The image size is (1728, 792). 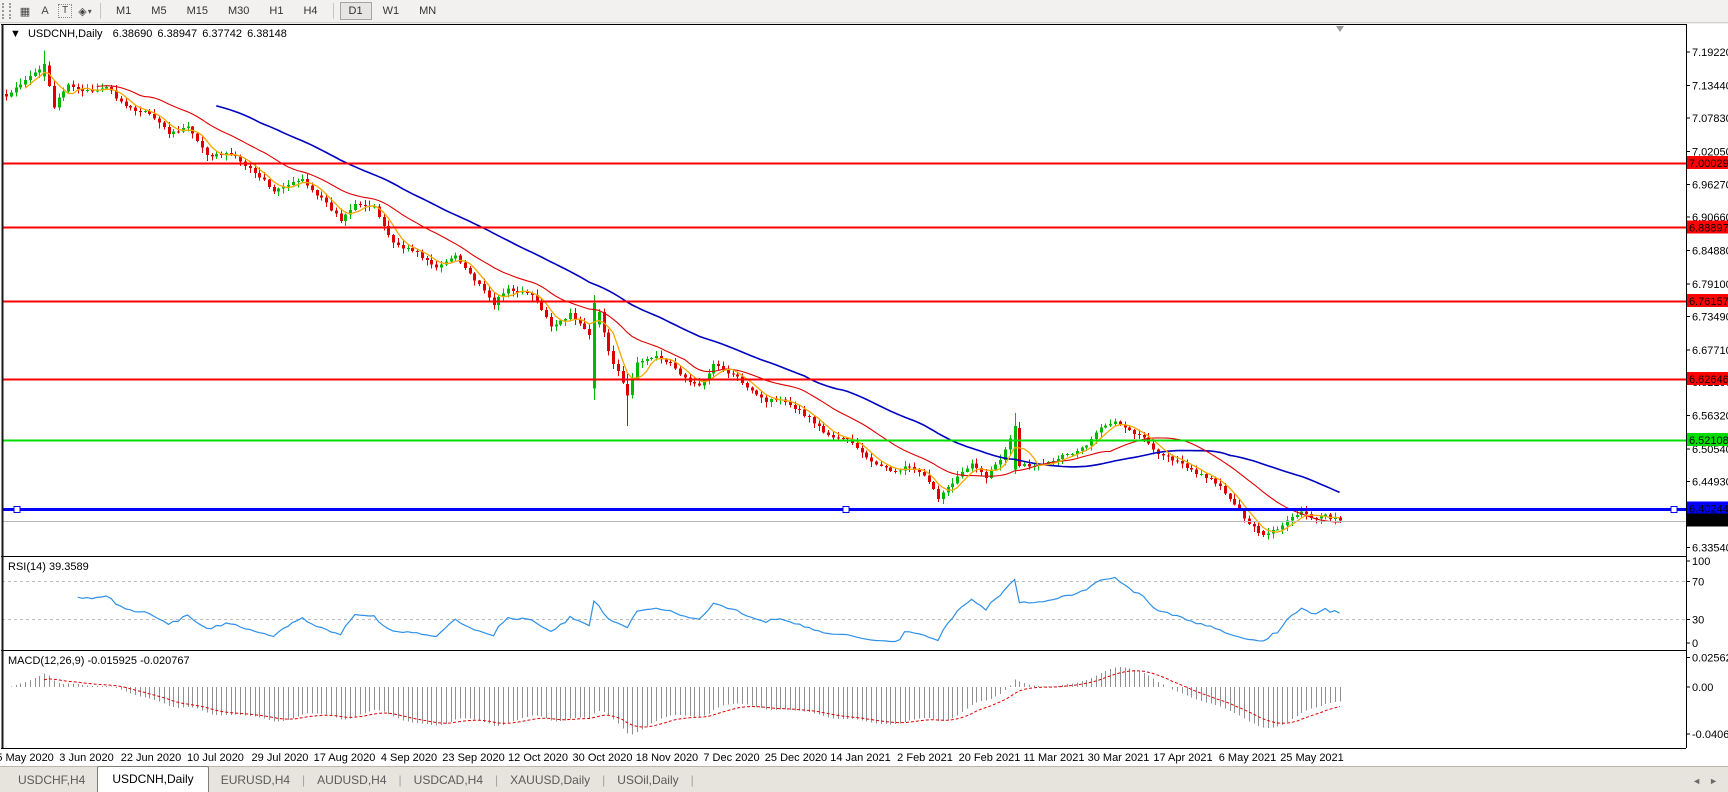 I want to click on chevron-down-icon: ▾, so click(x=89, y=11).